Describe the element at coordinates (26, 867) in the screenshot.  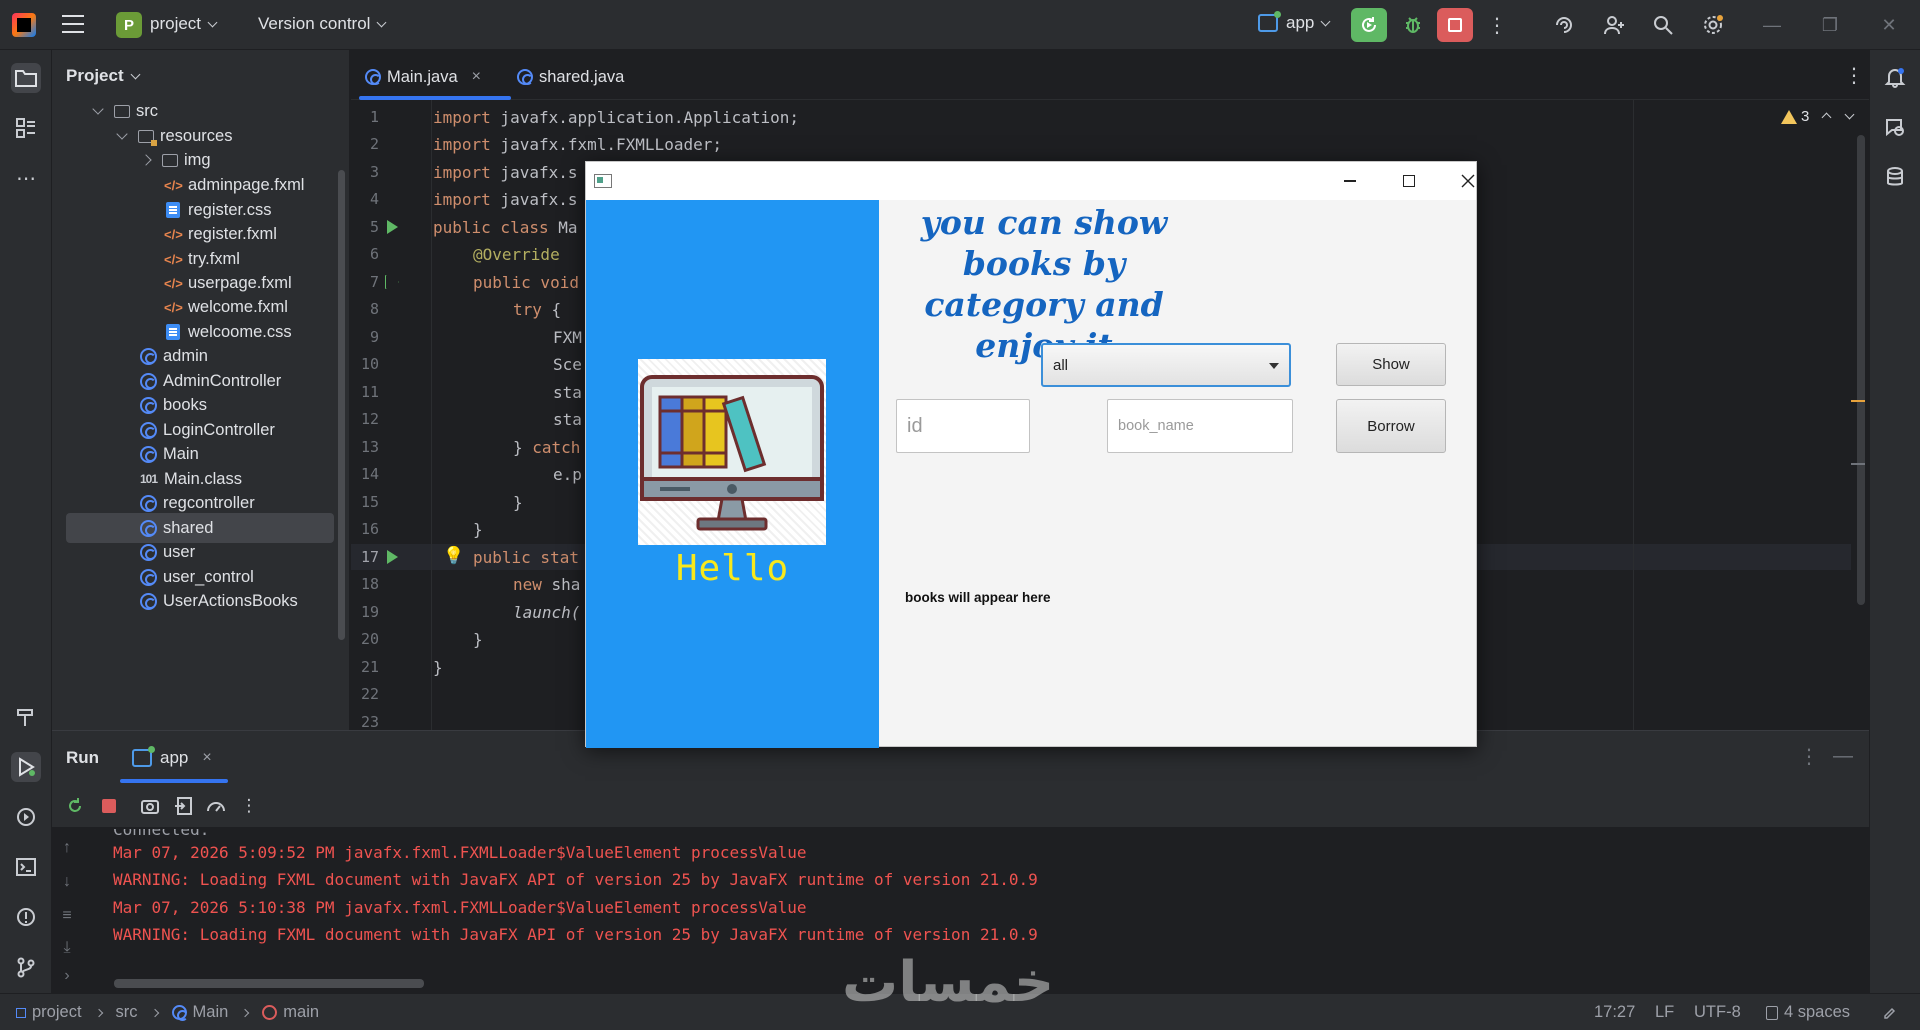
I see `terminal-icon` at that location.